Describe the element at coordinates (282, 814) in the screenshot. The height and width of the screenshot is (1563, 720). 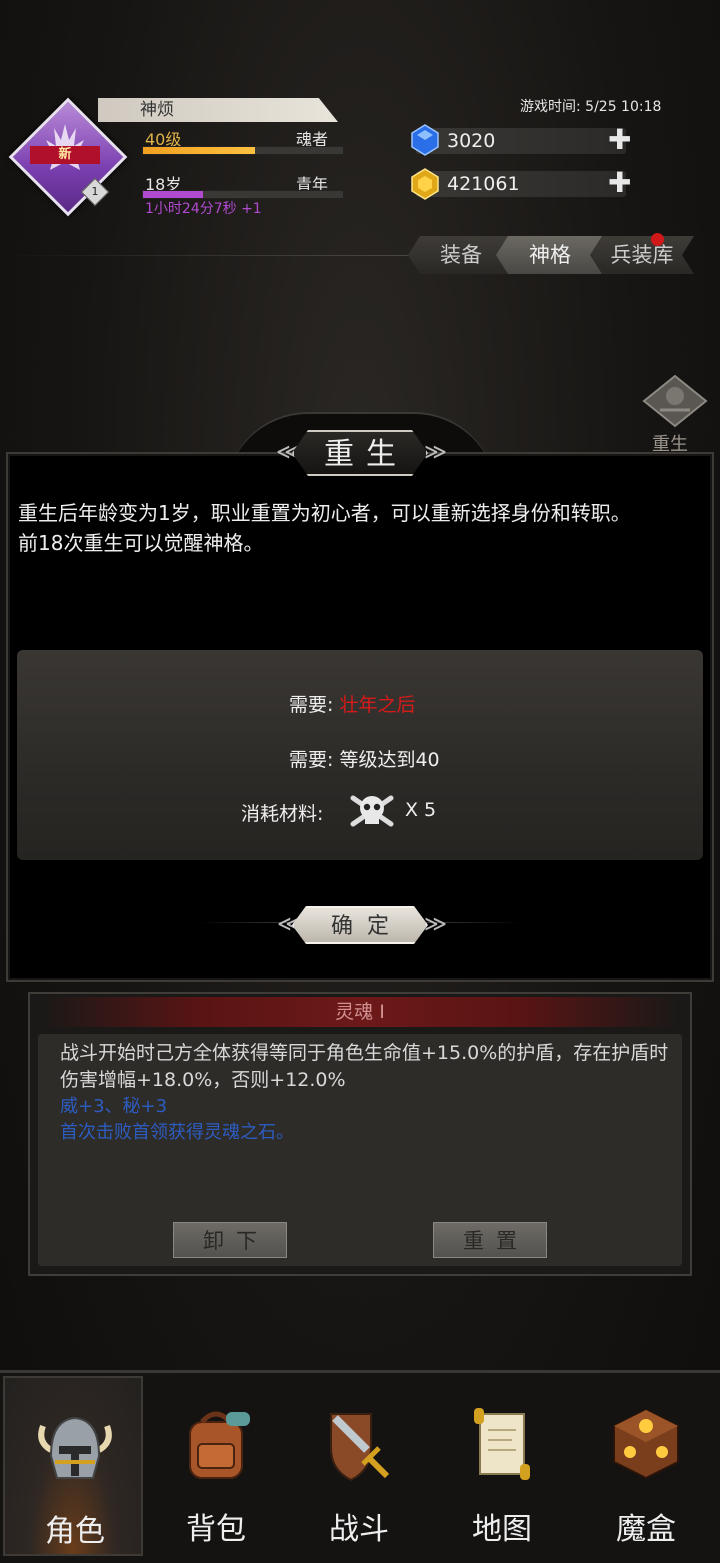
I see `cost-label: 消耗材料:` at that location.